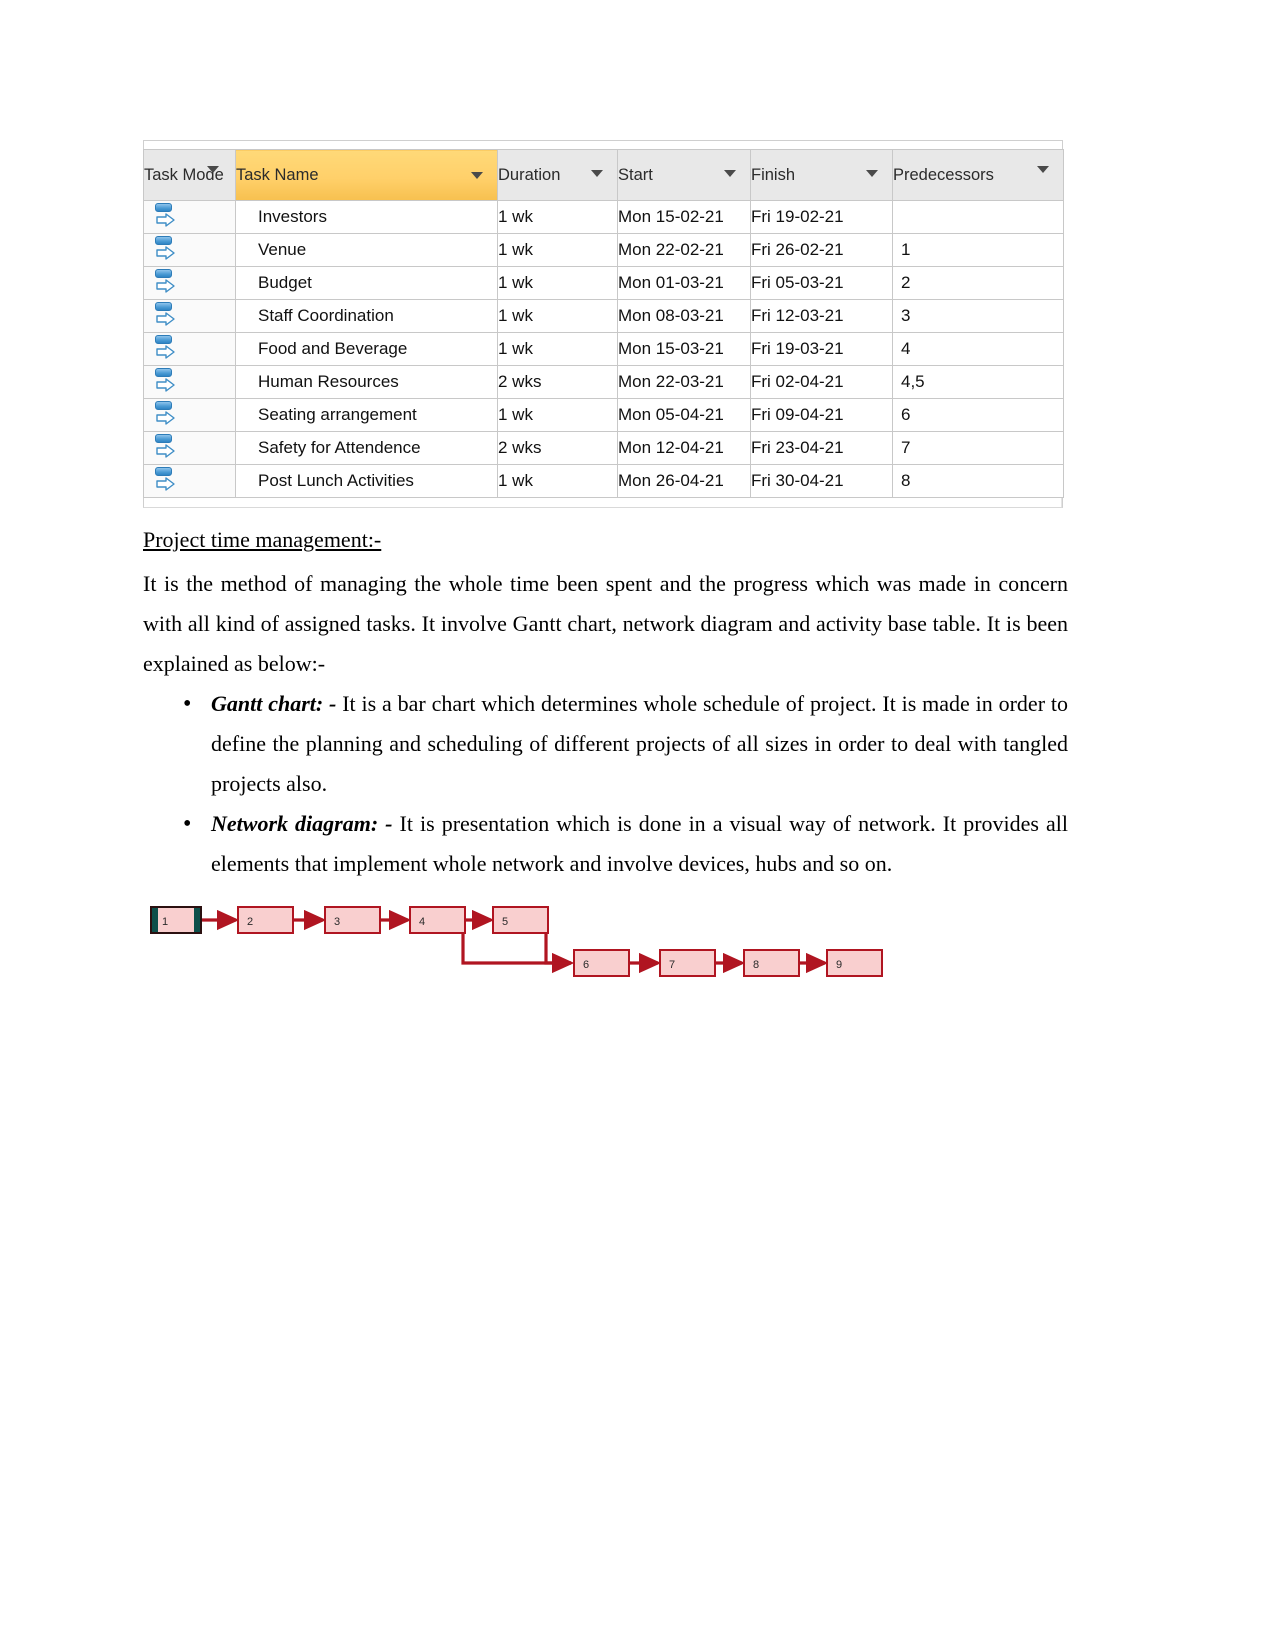  What do you see at coordinates (854, 963) in the screenshot?
I see `network-node-9: 9` at bounding box center [854, 963].